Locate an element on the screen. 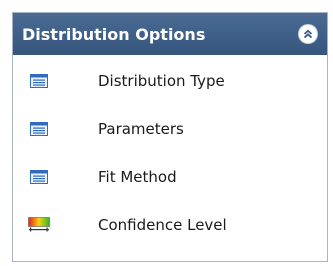 The width and height of the screenshot is (333, 266). panel-title: Distribution Options is located at coordinates (114, 34).